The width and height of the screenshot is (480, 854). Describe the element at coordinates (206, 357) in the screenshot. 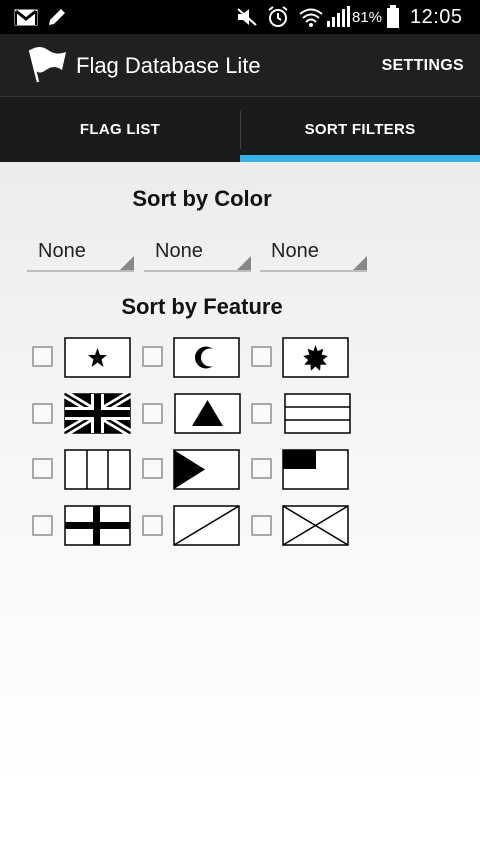

I see `crescent-flag-icon` at that location.